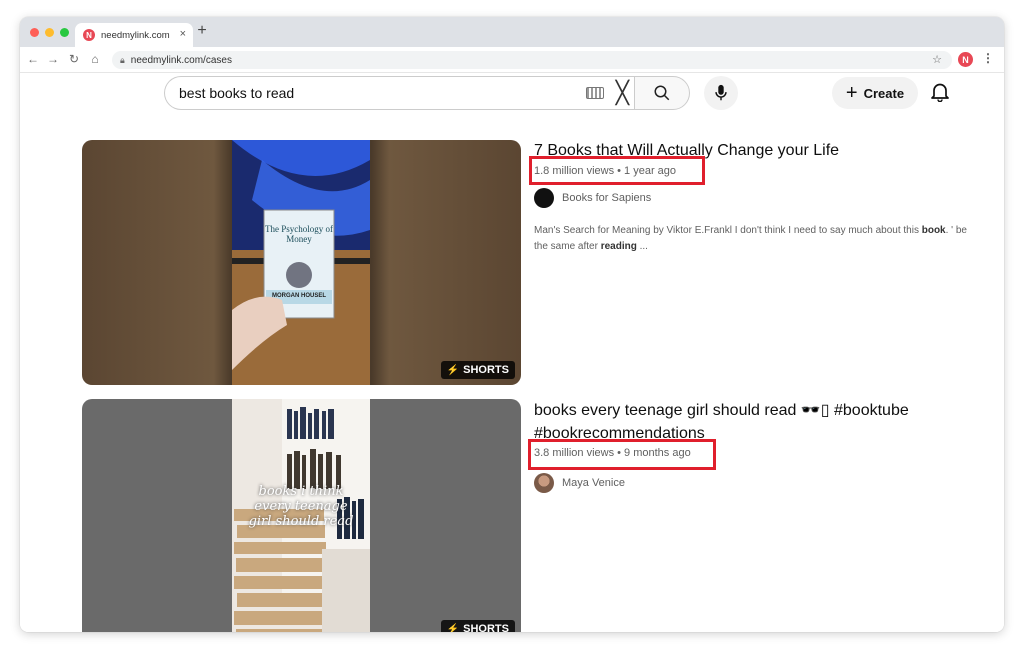 The image size is (1024, 655). Describe the element at coordinates (89, 35) in the screenshot. I see `favicon-icon: N` at that location.